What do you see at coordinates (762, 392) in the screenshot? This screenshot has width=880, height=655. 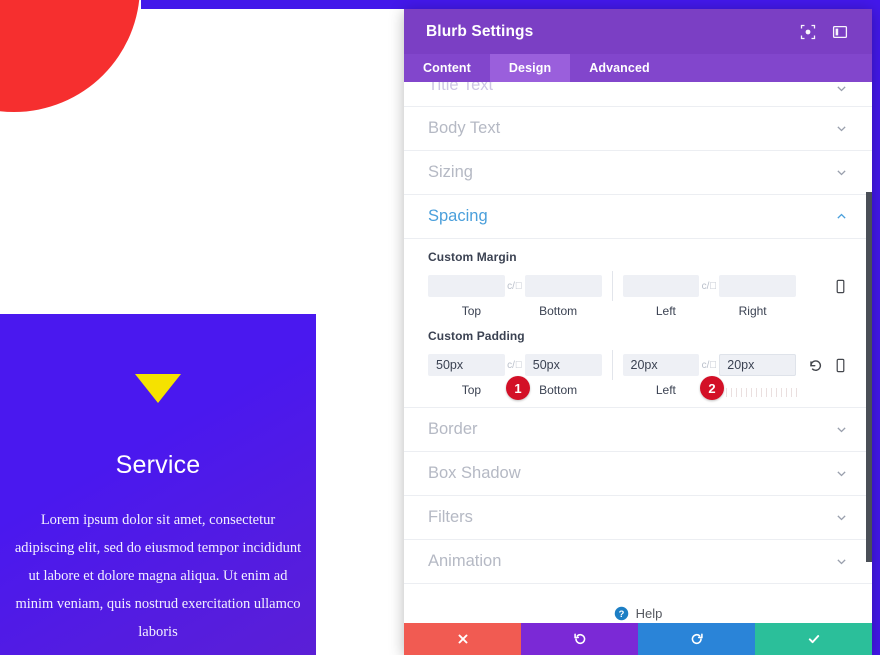 I see `slider-track-ticks` at bounding box center [762, 392].